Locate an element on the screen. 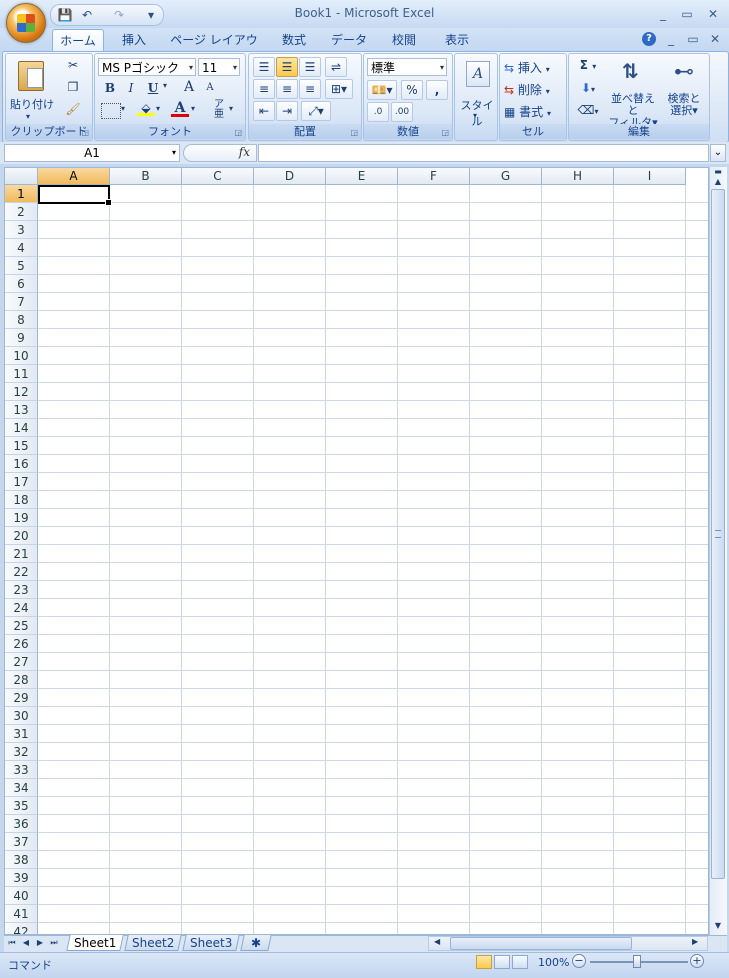 The height and width of the screenshot is (978, 729). align-top-button: ☰ is located at coordinates (264, 67).